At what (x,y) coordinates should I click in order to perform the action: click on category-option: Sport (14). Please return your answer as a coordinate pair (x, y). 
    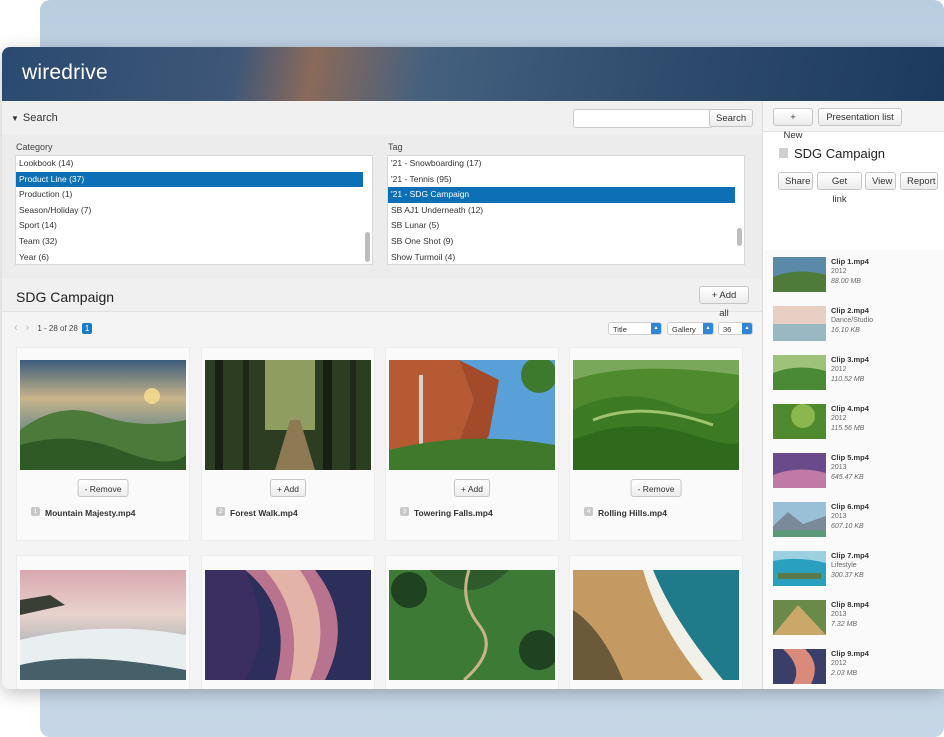
    Looking at the image, I should click on (194, 226).